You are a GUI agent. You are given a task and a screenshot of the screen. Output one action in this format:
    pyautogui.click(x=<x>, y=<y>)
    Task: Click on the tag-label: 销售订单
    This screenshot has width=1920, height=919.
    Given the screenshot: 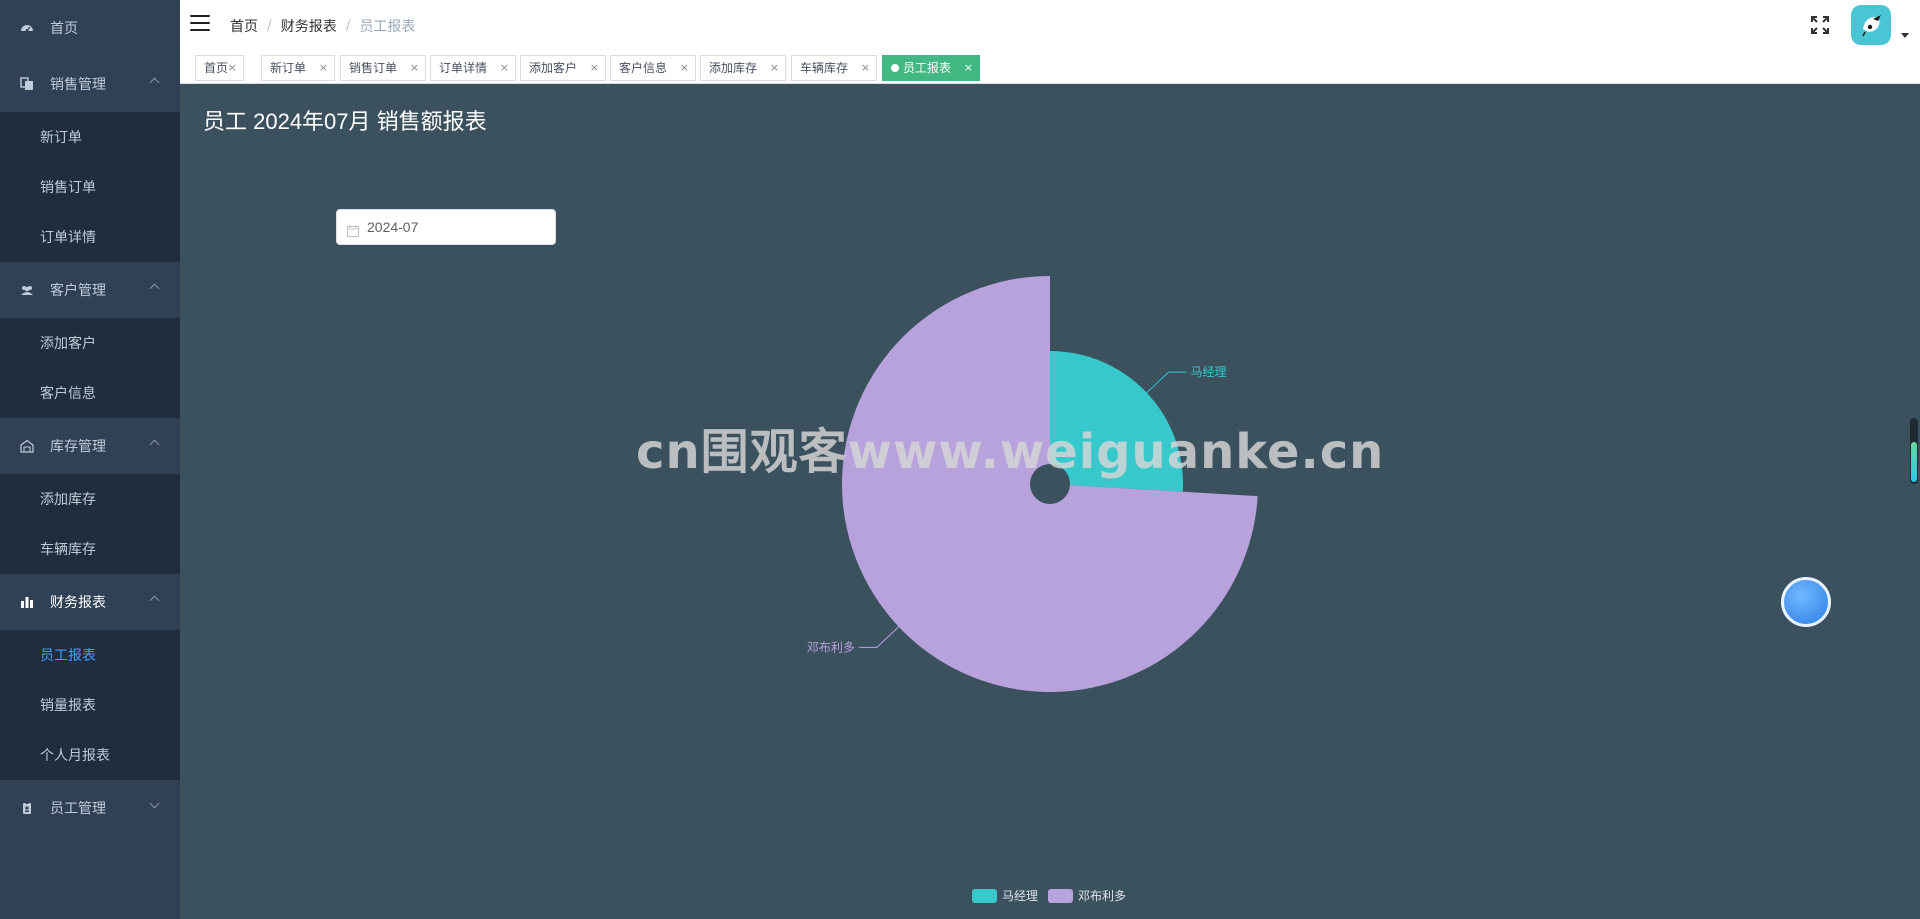 What is the action you would take?
    pyautogui.click(x=373, y=68)
    